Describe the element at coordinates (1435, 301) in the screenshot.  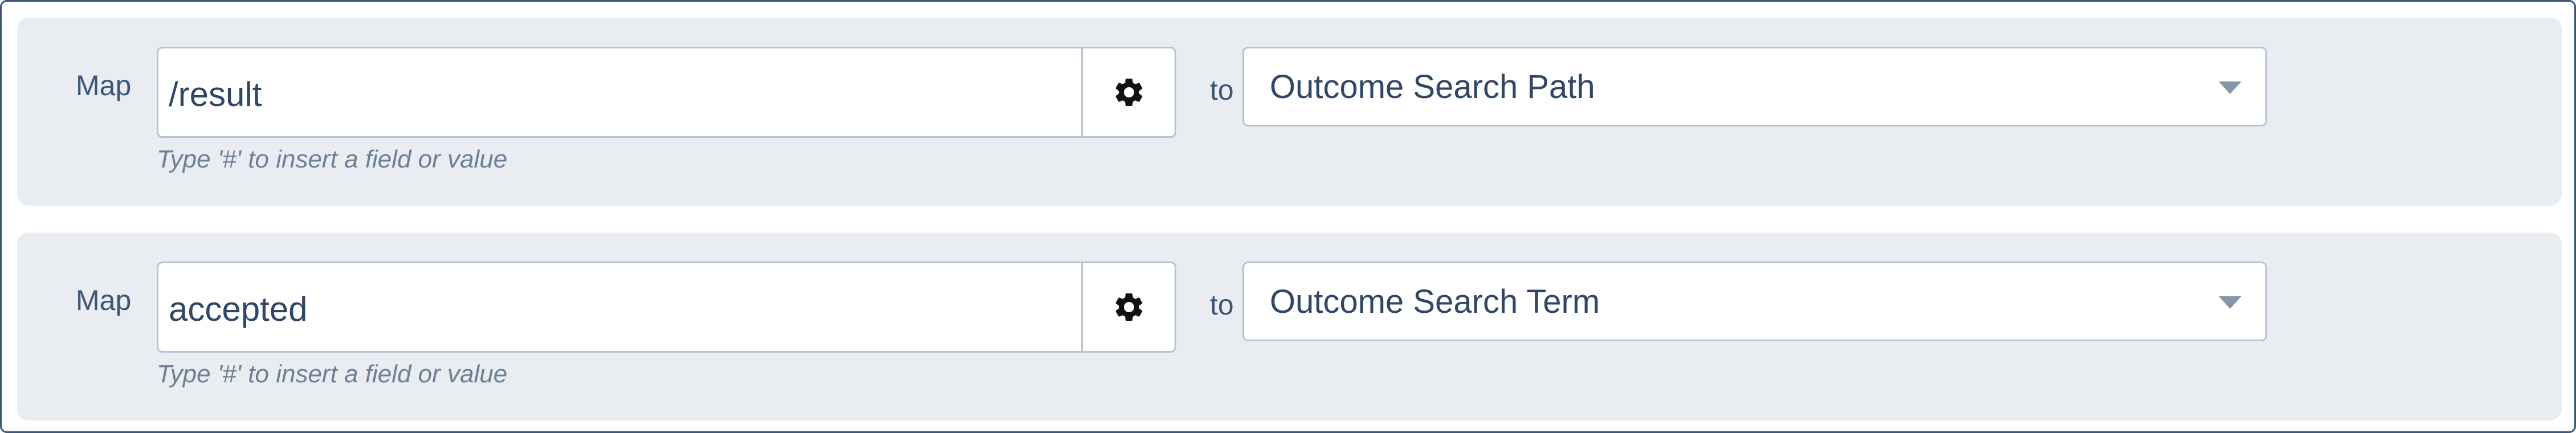
I see `target-field-value: Outcome Search Term` at that location.